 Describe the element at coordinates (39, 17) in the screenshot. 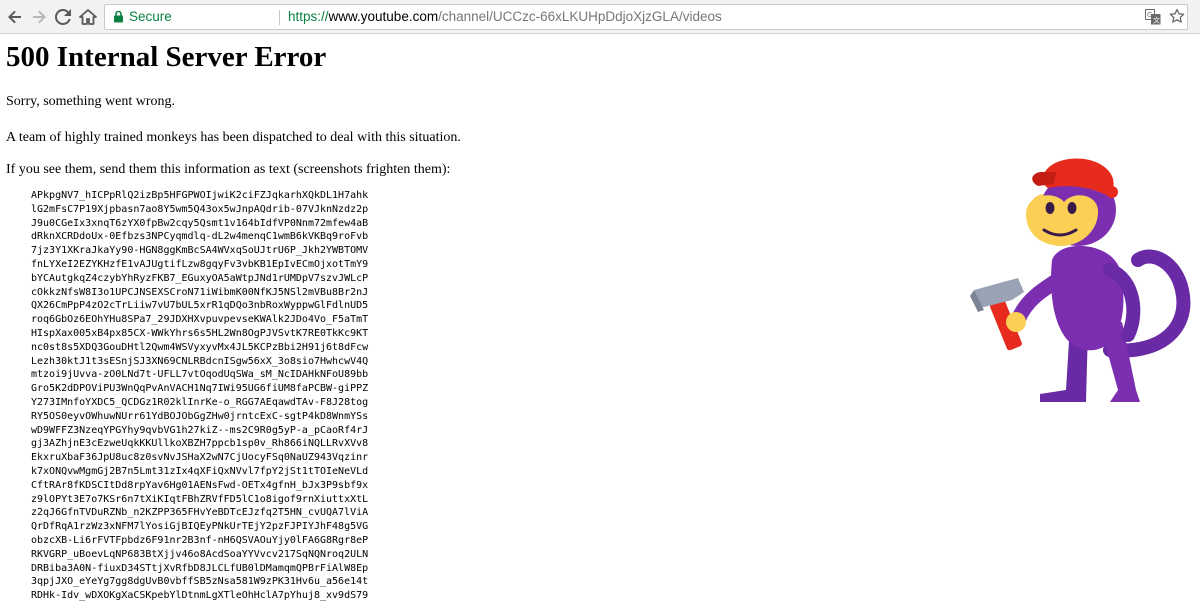

I see `forward-arrow-icon` at that location.